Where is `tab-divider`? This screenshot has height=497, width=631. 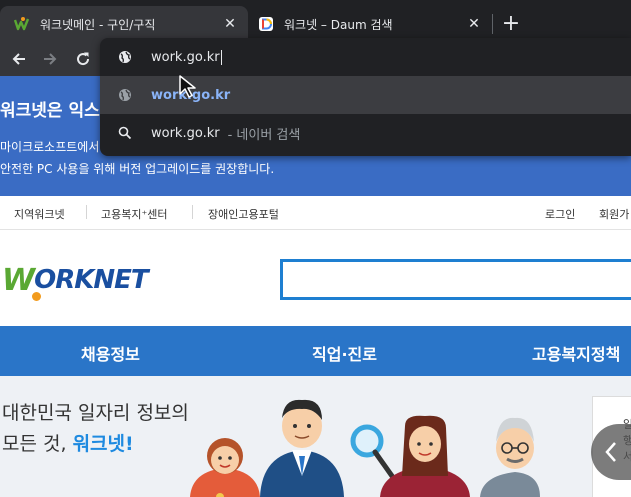
tab-divider is located at coordinates (492, 24).